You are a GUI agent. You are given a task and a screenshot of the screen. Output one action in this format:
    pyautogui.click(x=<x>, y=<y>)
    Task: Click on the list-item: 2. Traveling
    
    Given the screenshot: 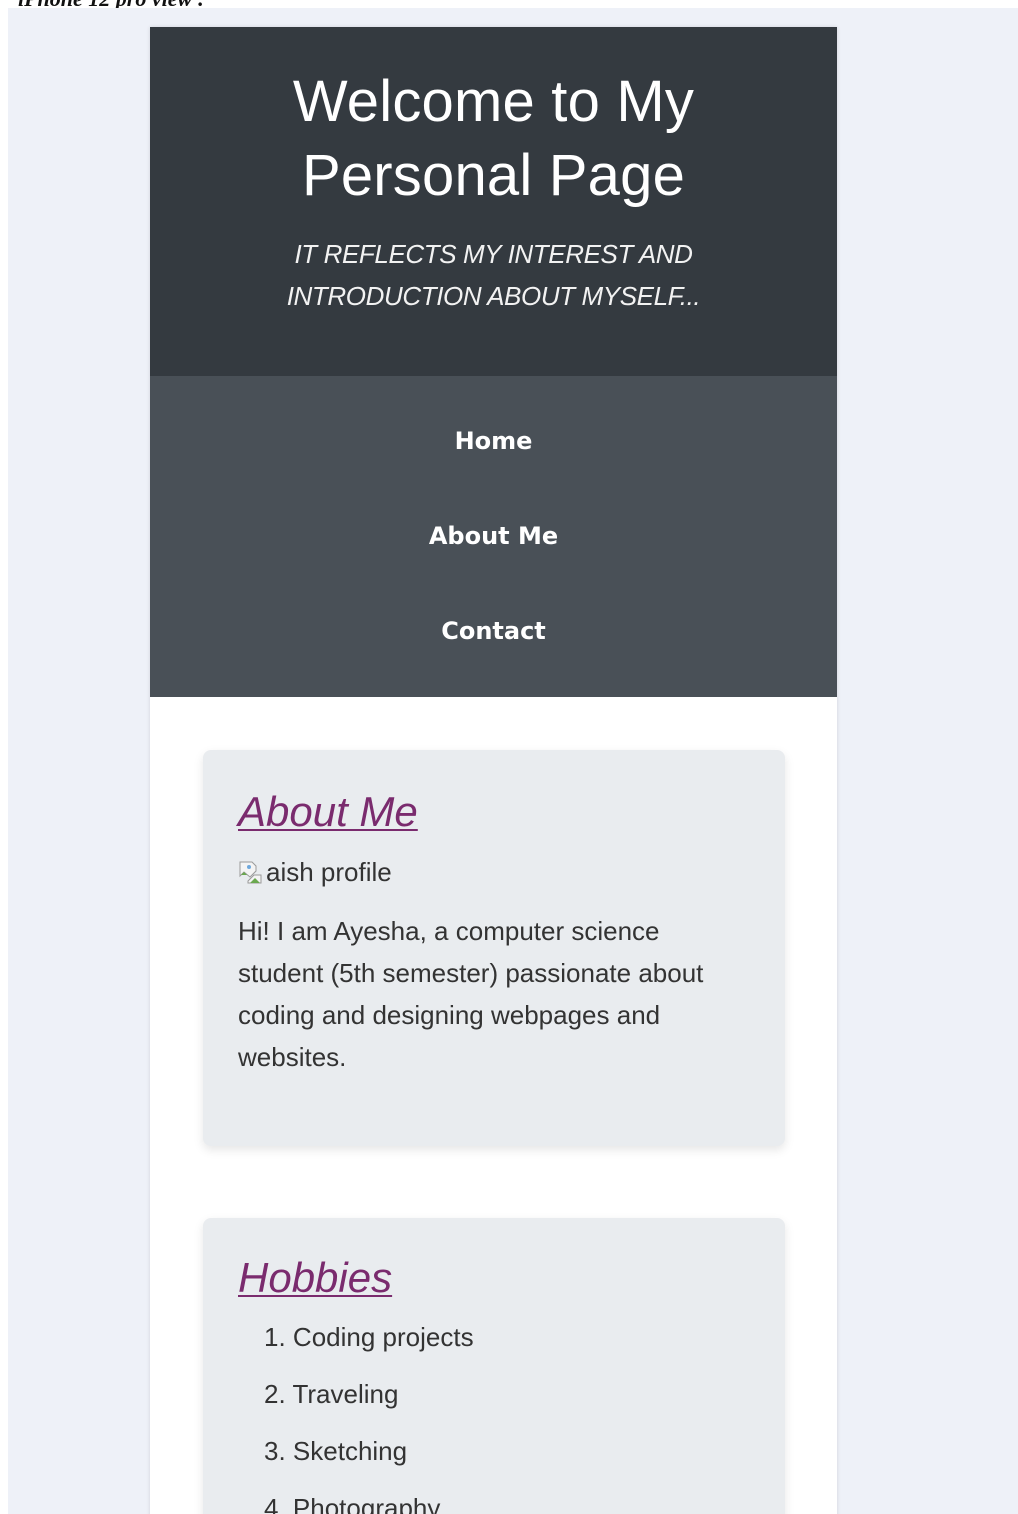 What is the action you would take?
    pyautogui.click(x=507, y=1405)
    